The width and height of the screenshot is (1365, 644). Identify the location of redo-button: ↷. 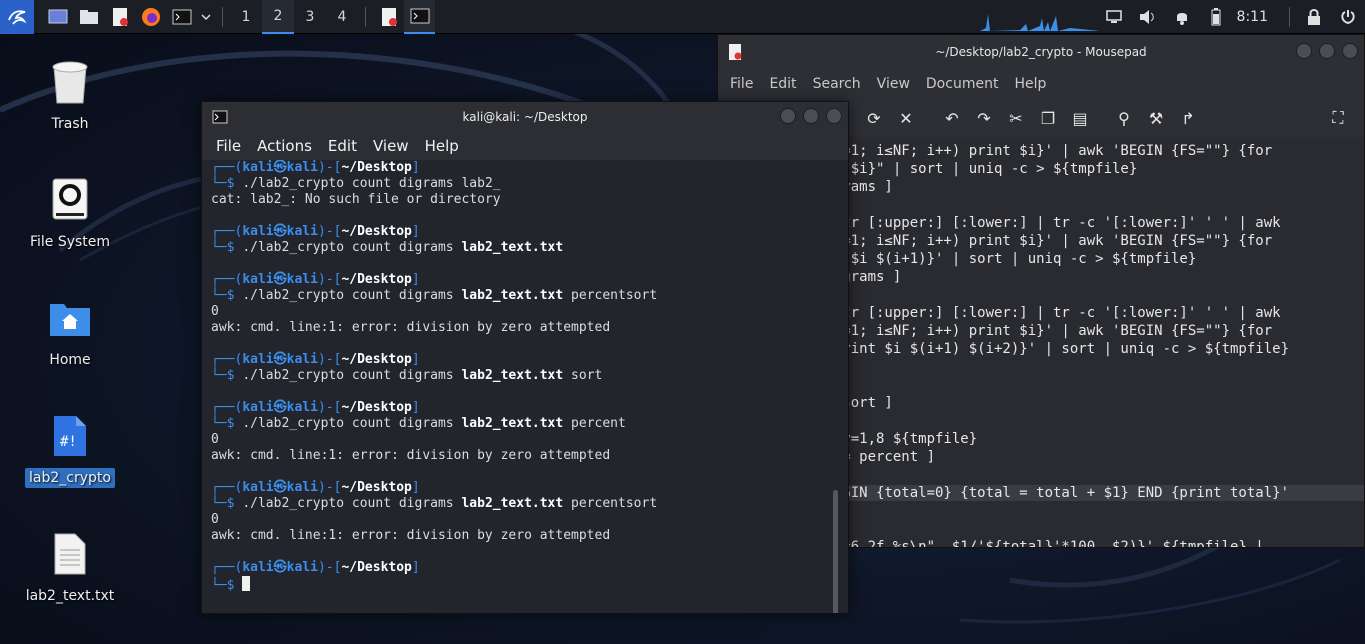
(984, 118).